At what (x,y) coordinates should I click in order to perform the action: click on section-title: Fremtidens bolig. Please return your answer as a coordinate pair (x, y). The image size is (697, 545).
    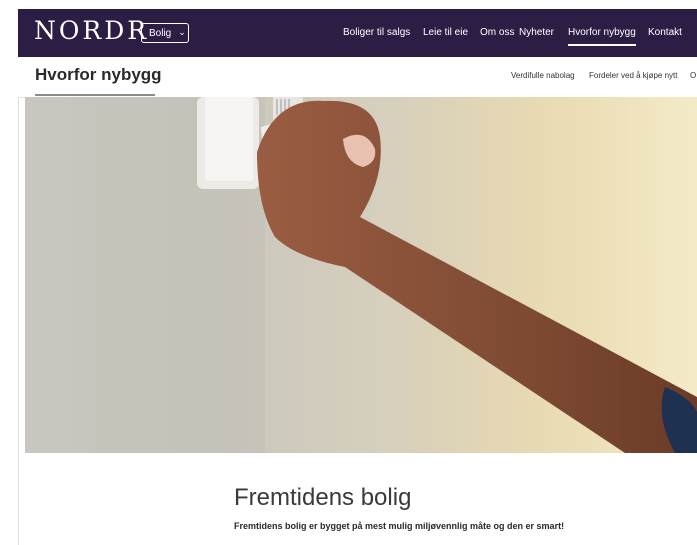
    Looking at the image, I should click on (323, 497).